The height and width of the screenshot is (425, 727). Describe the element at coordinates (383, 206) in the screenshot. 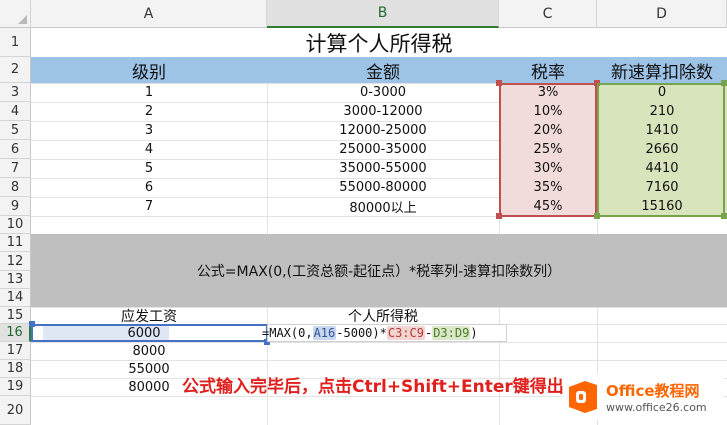

I see `cell-b9: 80000以上` at that location.